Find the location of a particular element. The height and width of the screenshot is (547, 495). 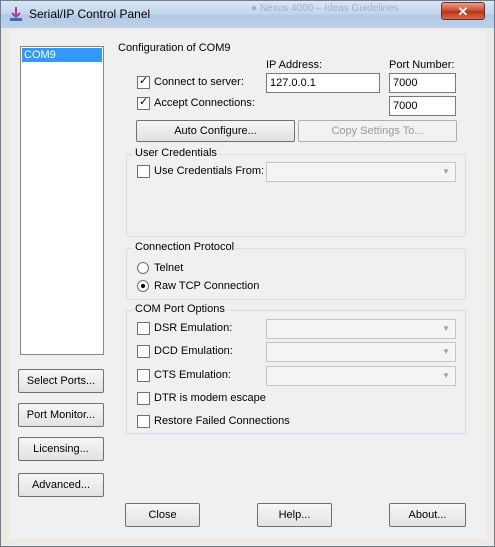

accept-port-field: 7000 is located at coordinates (422, 106).